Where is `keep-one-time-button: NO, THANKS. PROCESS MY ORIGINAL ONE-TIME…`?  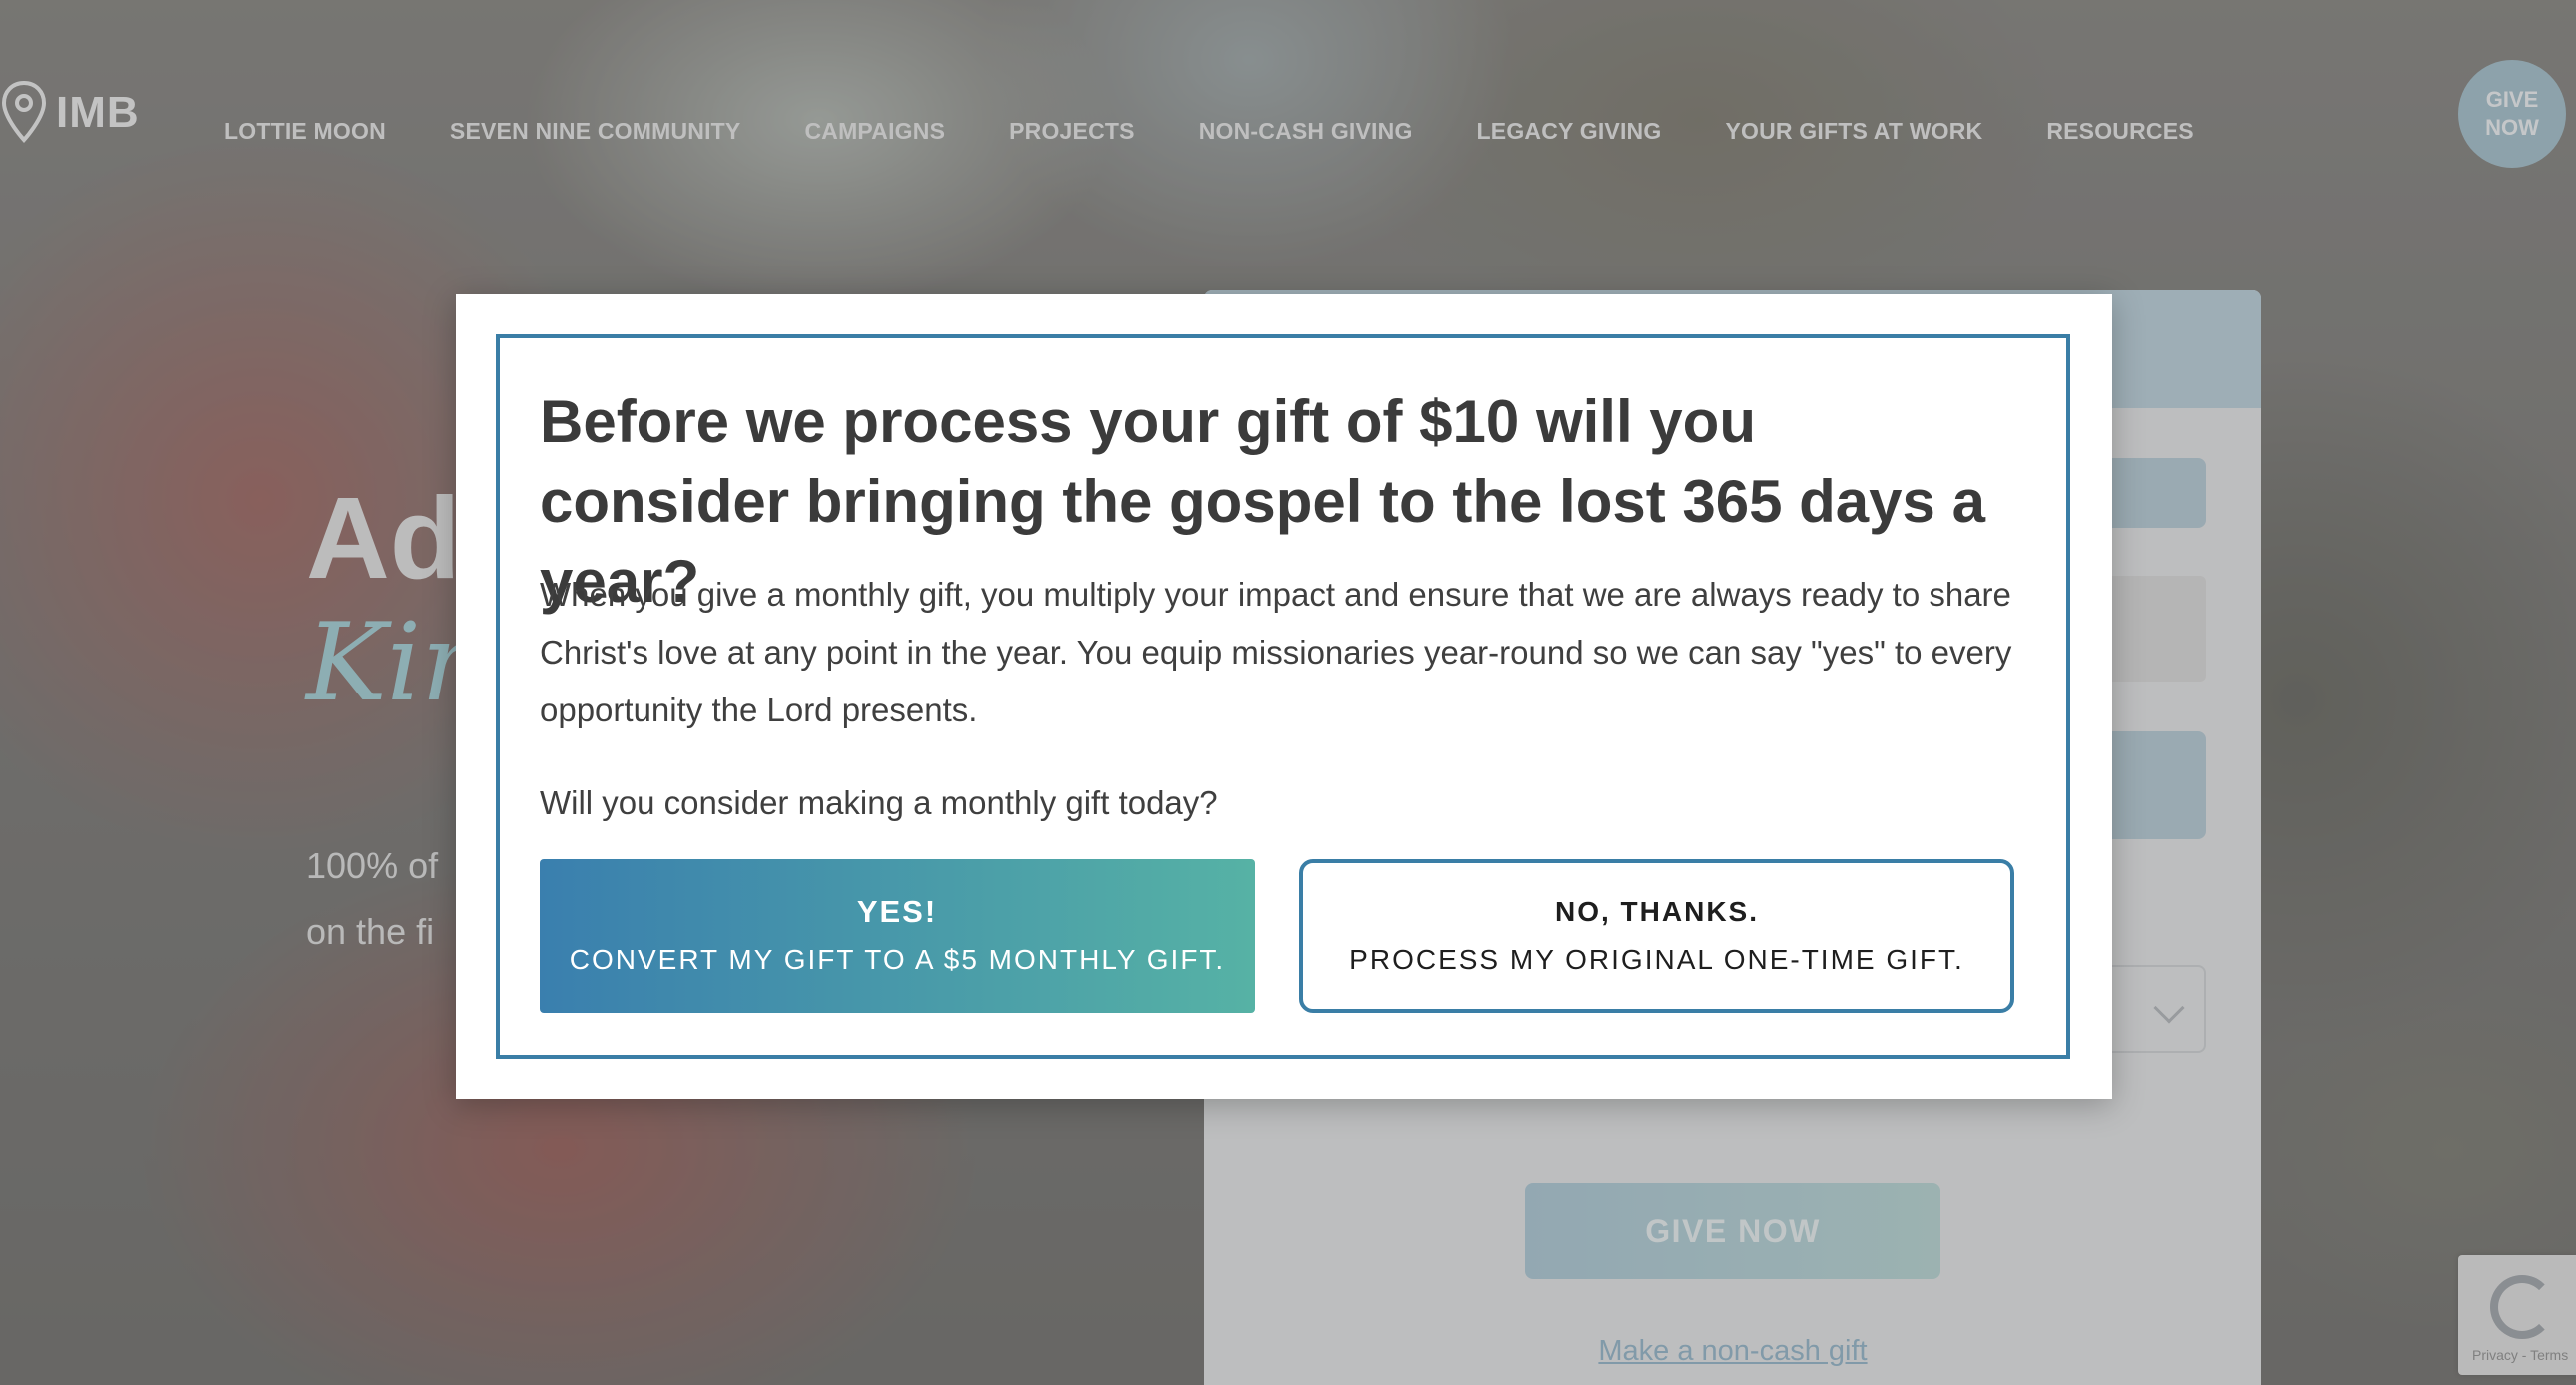
keep-one-time-button: NO, THANKS. PROCESS MY ORIGINAL ONE-TIME… is located at coordinates (1656, 936).